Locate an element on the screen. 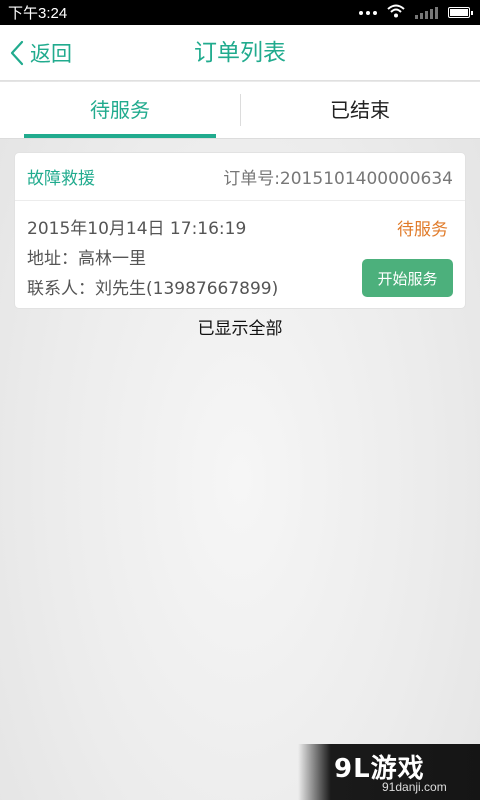 This screenshot has height=800, width=480. back-label: 返回 is located at coordinates (51, 54).